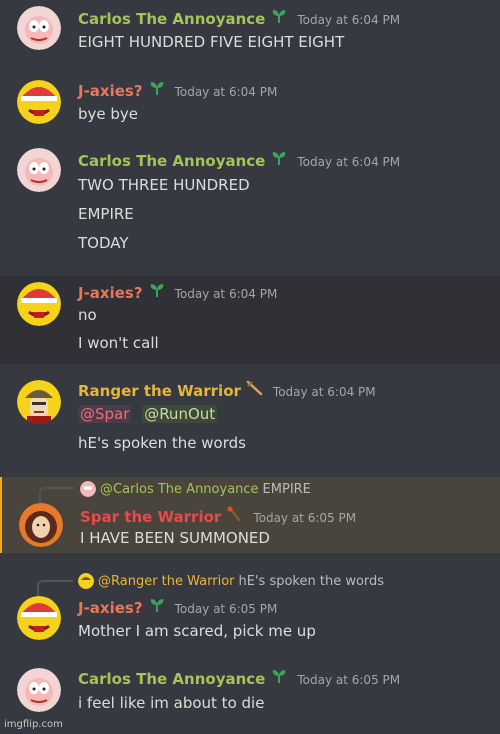 The width and height of the screenshot is (500, 734). I want to click on message: J-axies? Today at 6:04 PM bye bye, so click(250, 104).